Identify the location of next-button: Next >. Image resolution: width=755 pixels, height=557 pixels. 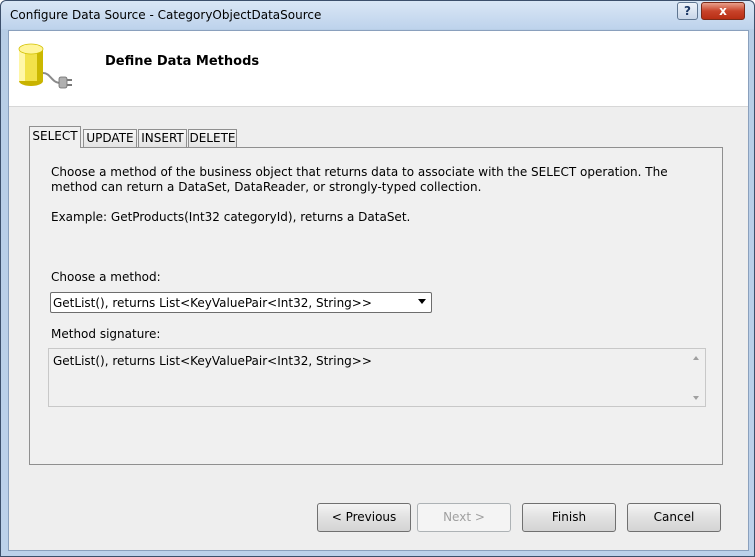
(464, 517).